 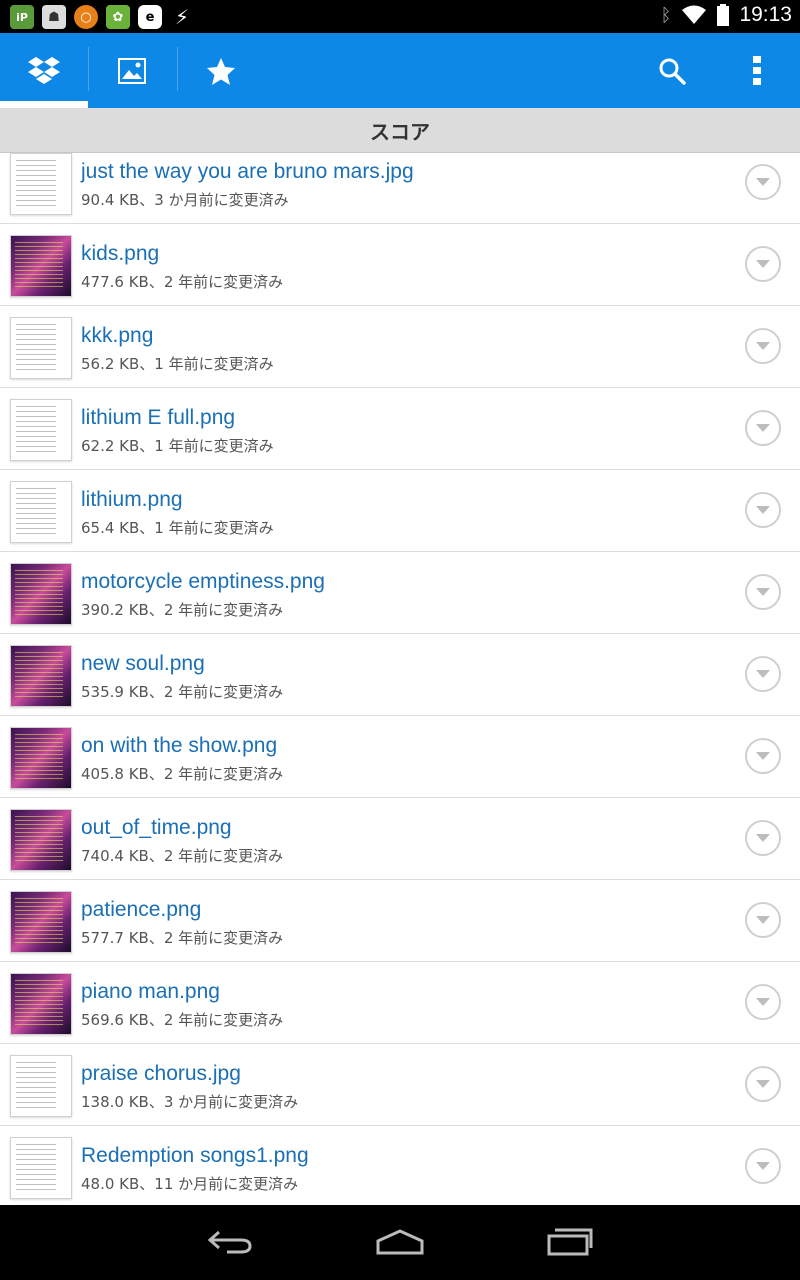 What do you see at coordinates (132, 499) in the screenshot?
I see `file-name: lithium.png` at bounding box center [132, 499].